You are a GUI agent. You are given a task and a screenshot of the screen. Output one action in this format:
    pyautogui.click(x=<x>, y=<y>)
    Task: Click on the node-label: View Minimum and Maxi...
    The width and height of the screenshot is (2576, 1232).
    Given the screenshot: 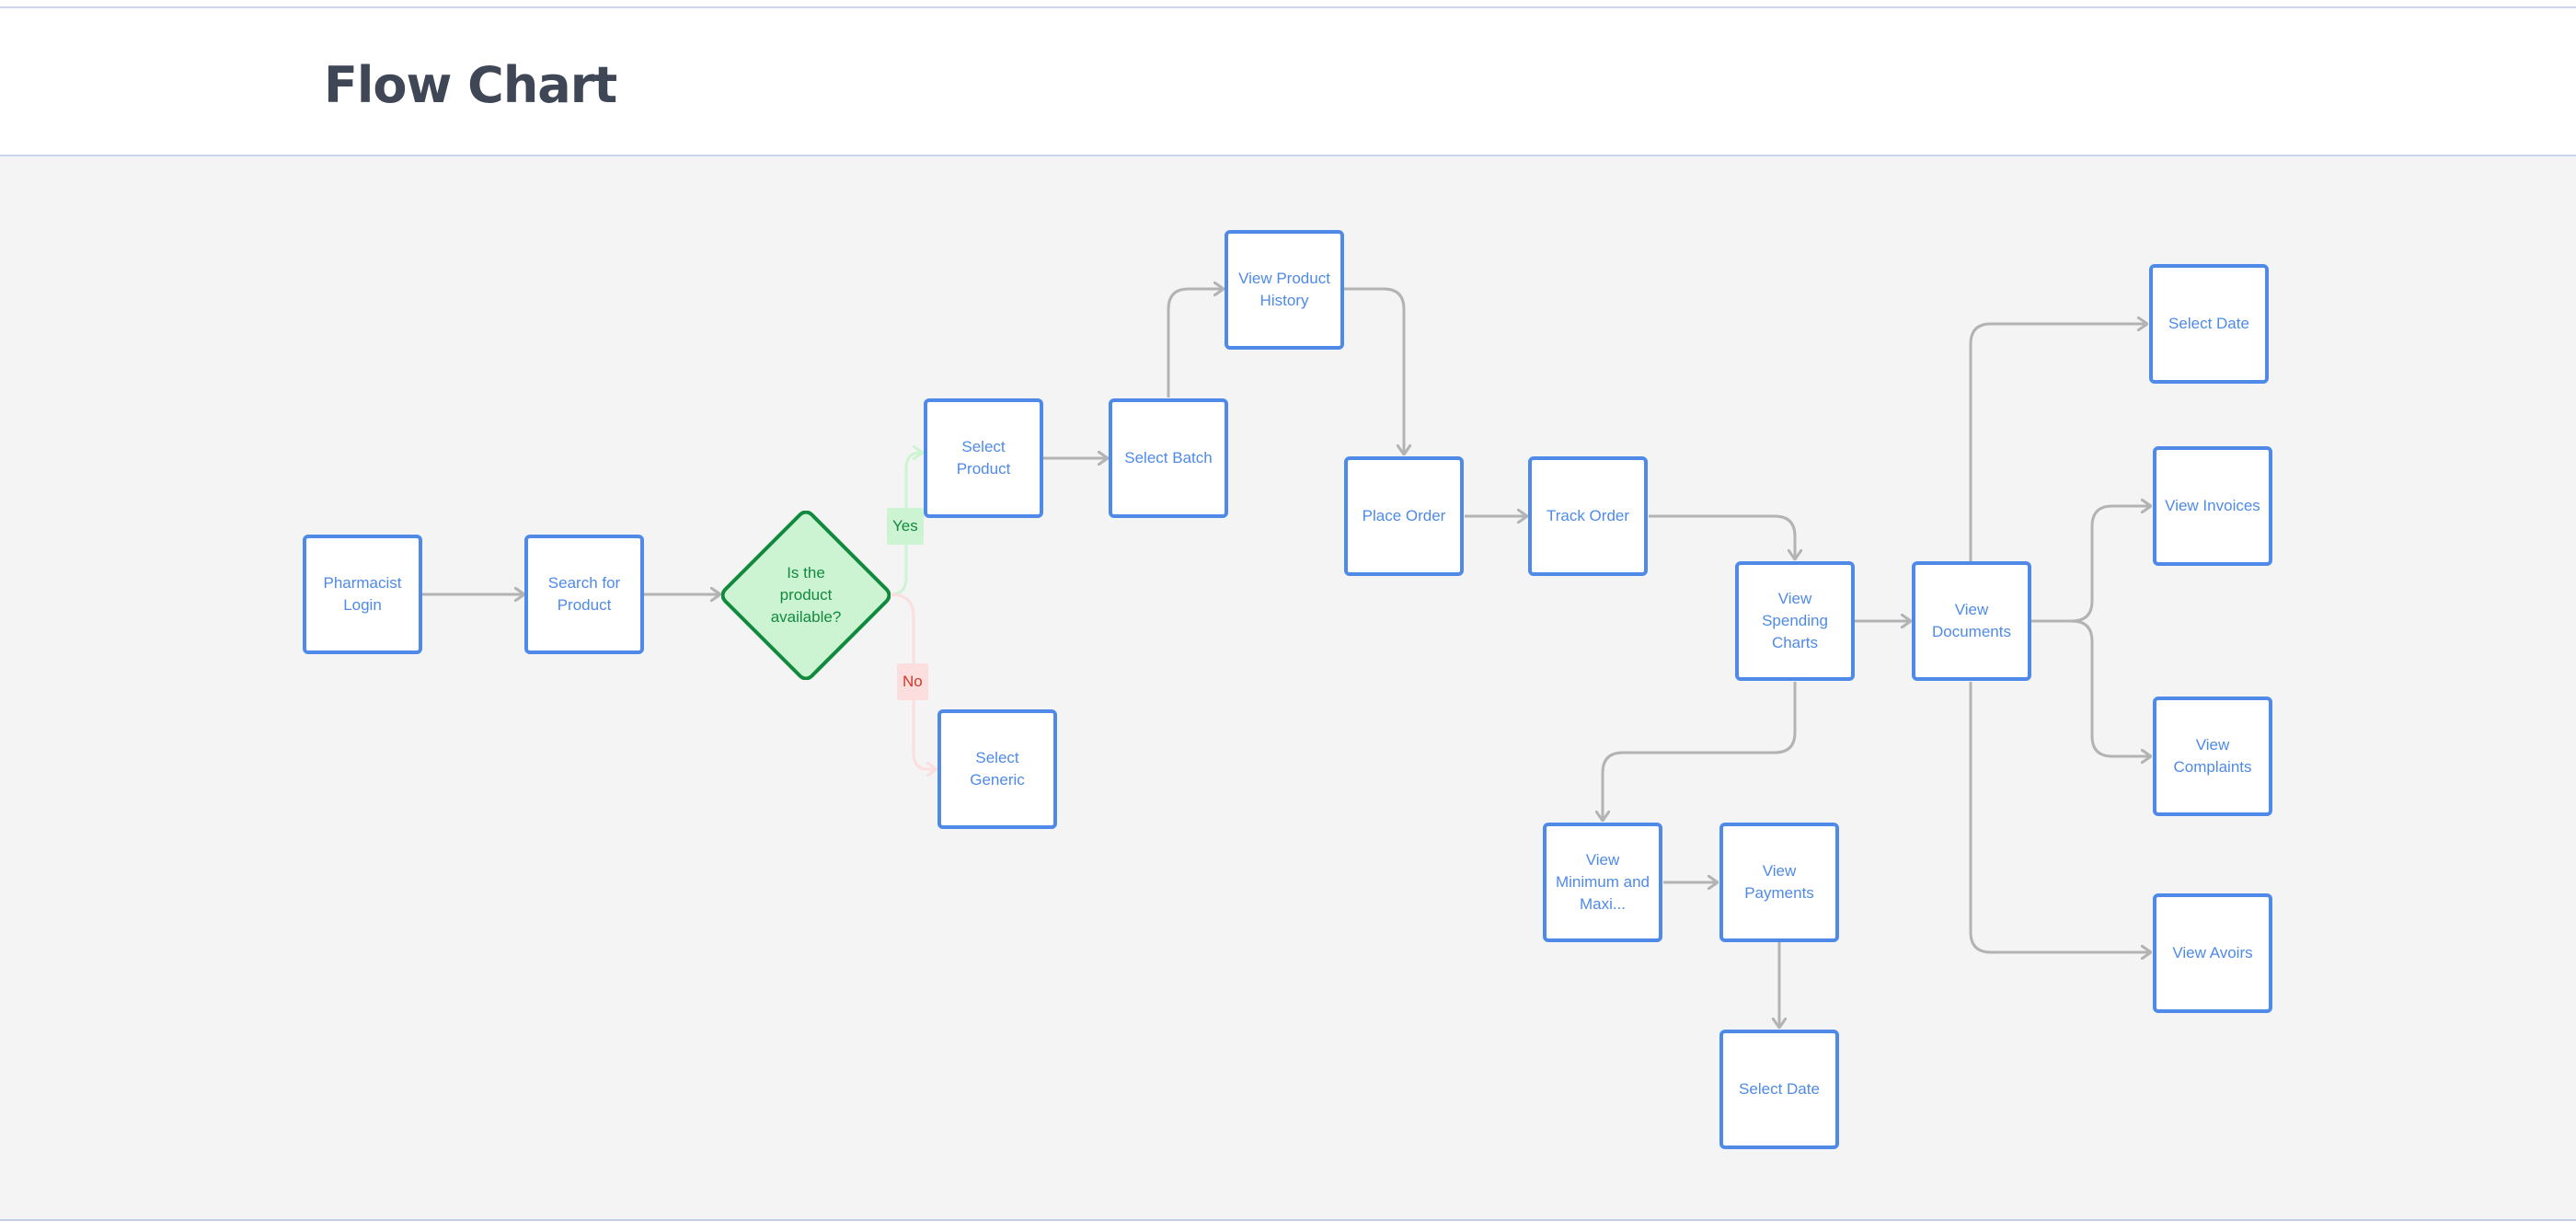 What is the action you would take?
    pyautogui.click(x=1602, y=882)
    